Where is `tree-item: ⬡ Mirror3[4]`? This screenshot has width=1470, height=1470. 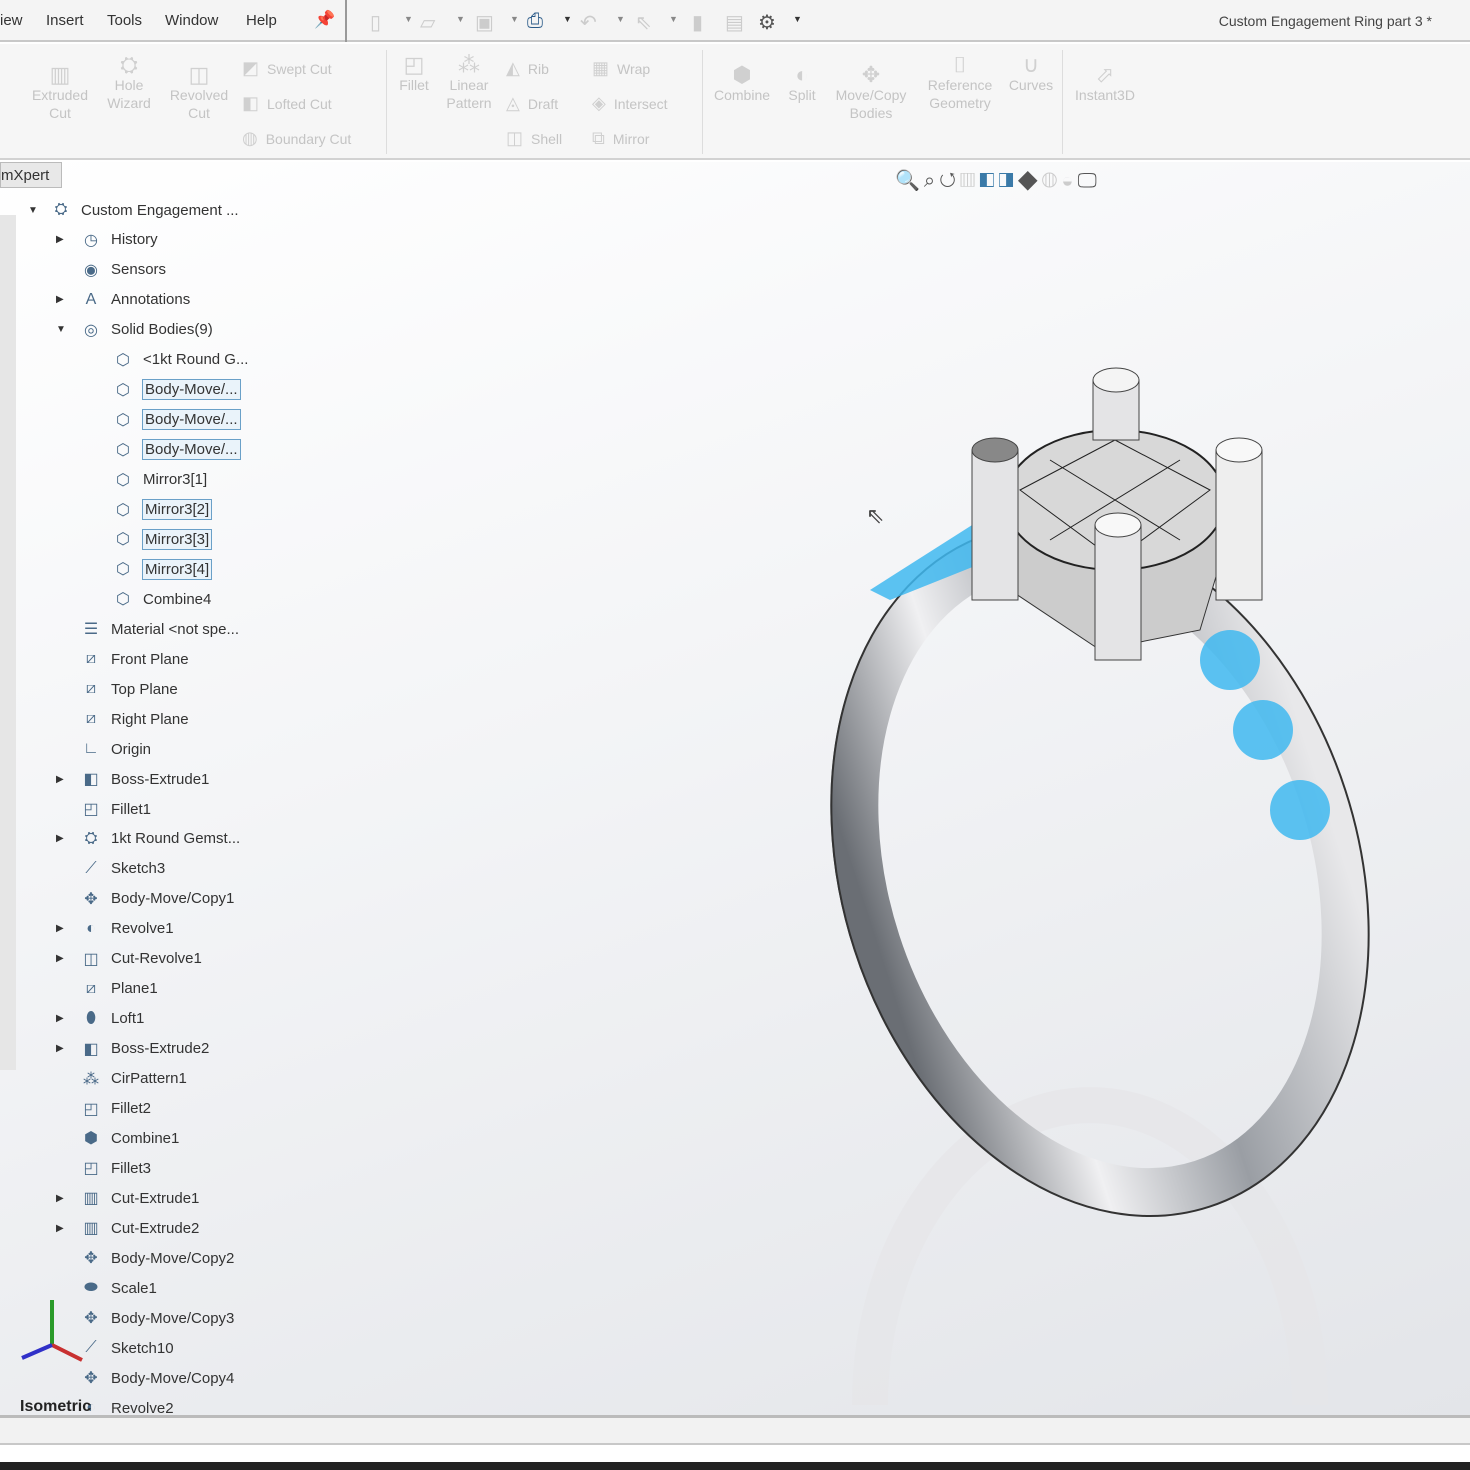
tree-item: ⬡ Mirror3[4] is located at coordinates (162, 569).